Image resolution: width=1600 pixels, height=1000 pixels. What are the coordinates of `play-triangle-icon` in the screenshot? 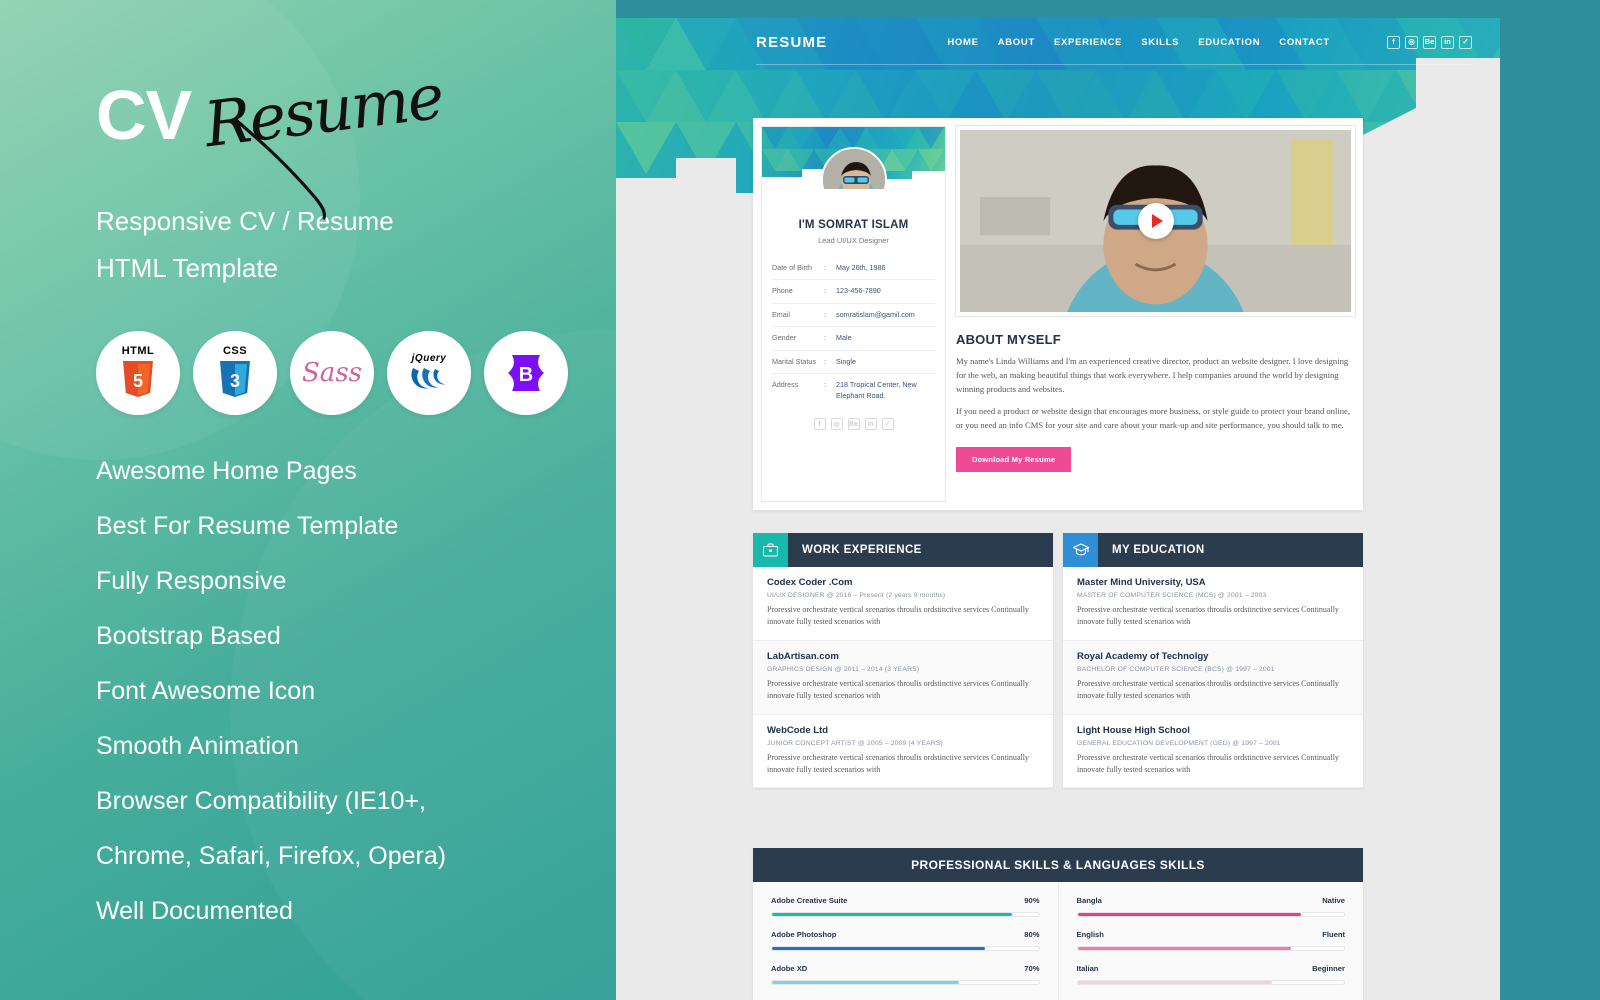 It's located at (1157, 221).